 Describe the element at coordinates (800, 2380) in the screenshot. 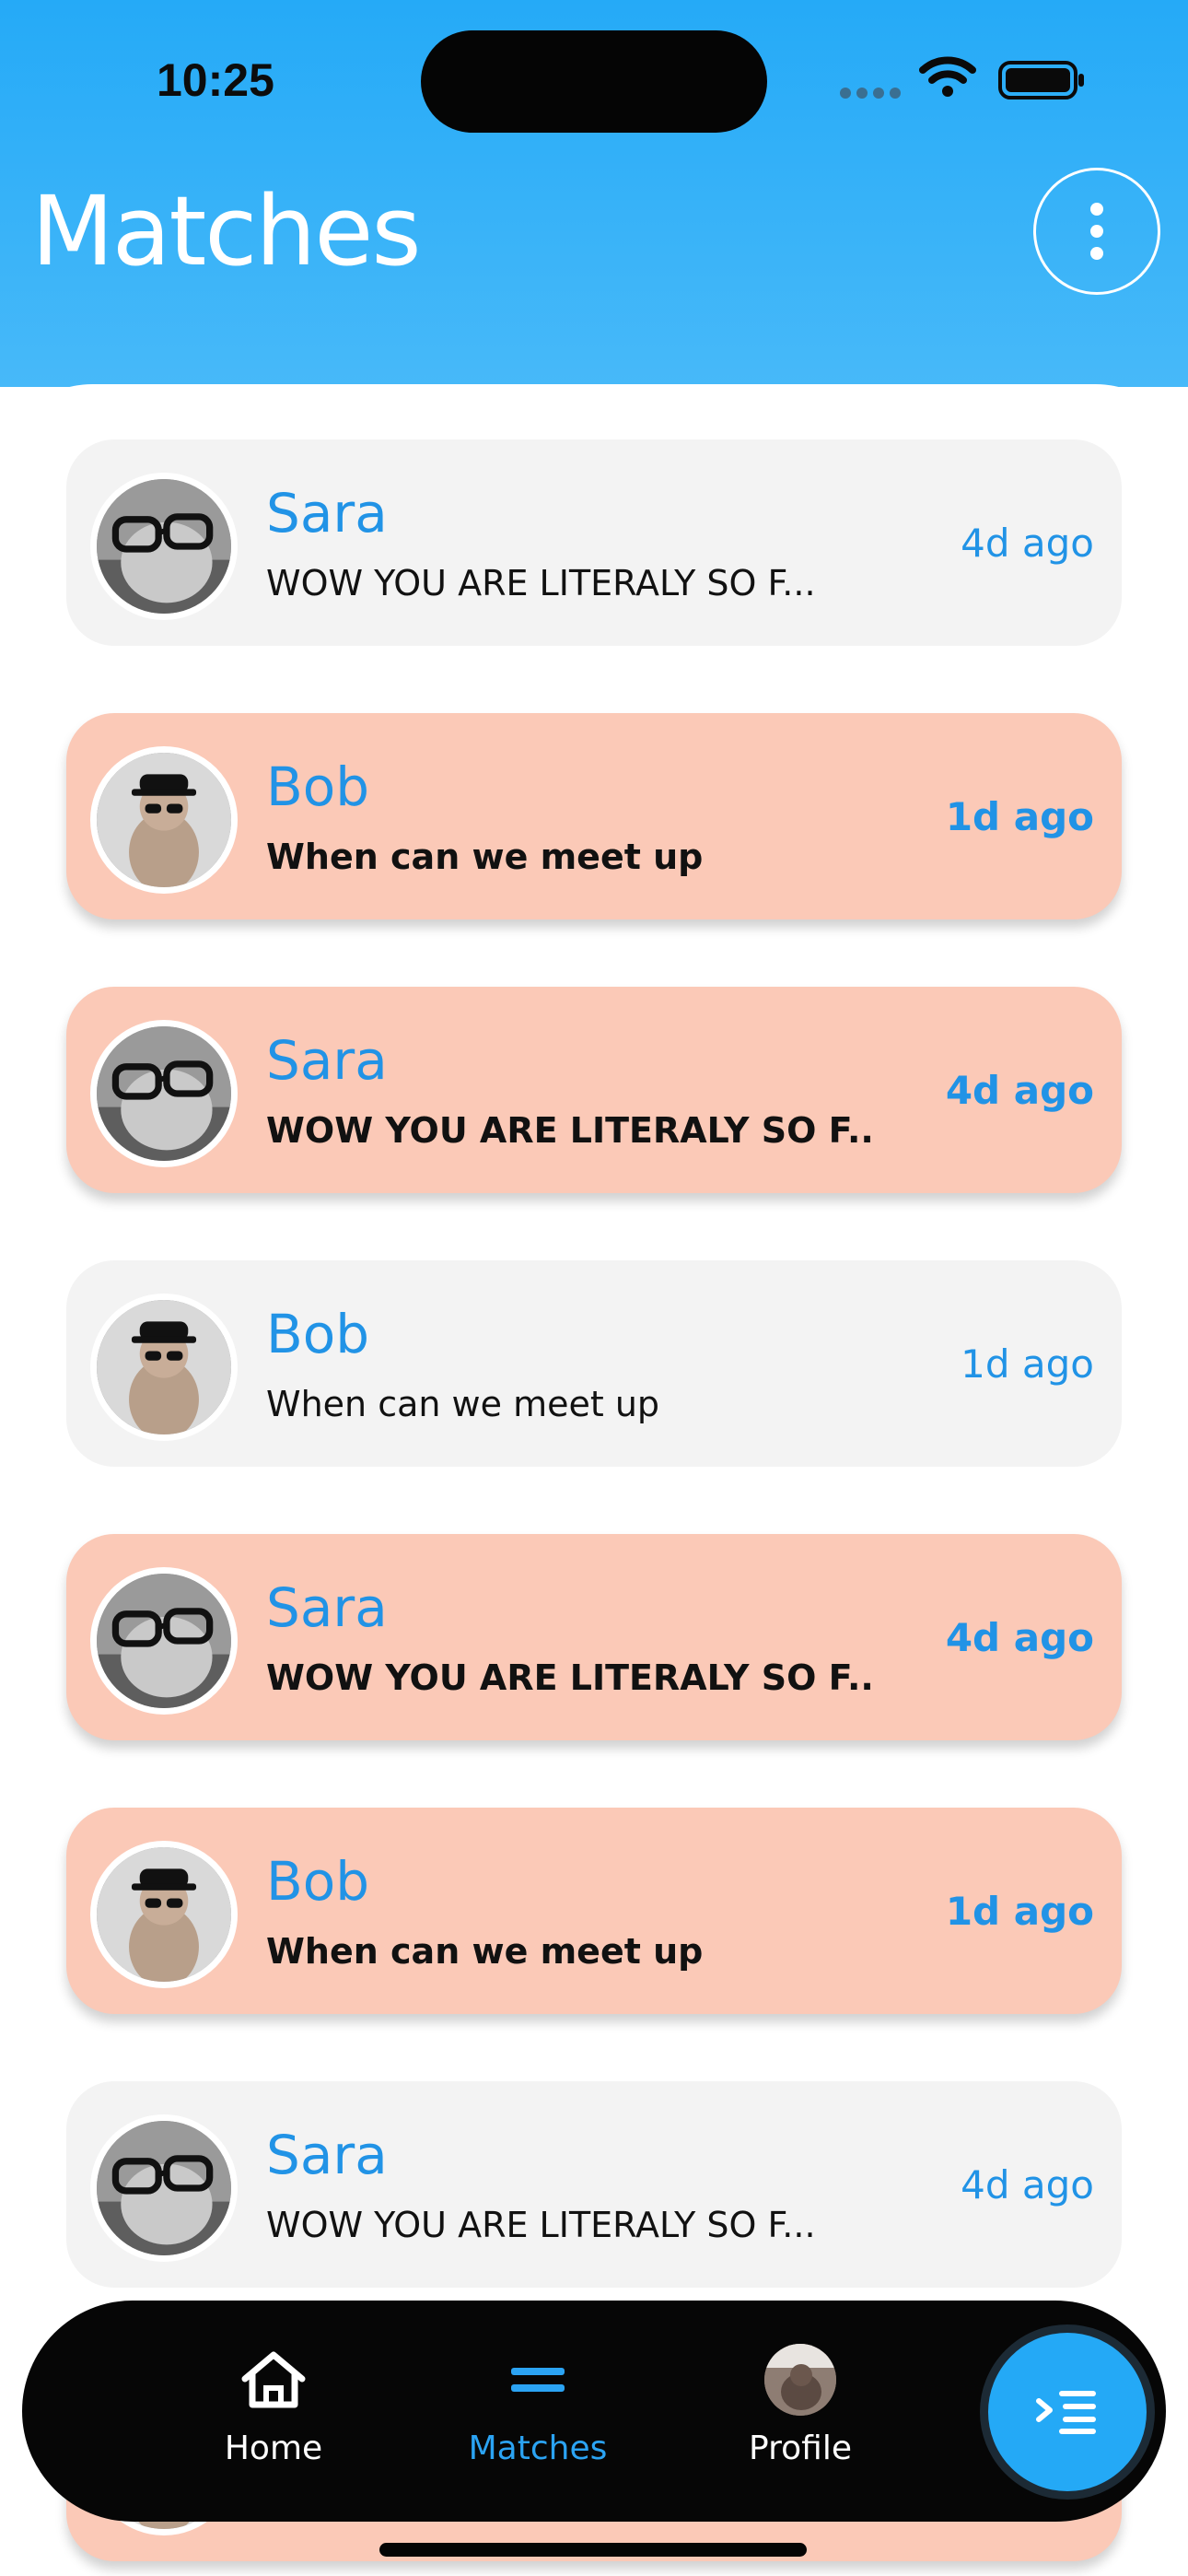

I see `profile-avatar` at that location.